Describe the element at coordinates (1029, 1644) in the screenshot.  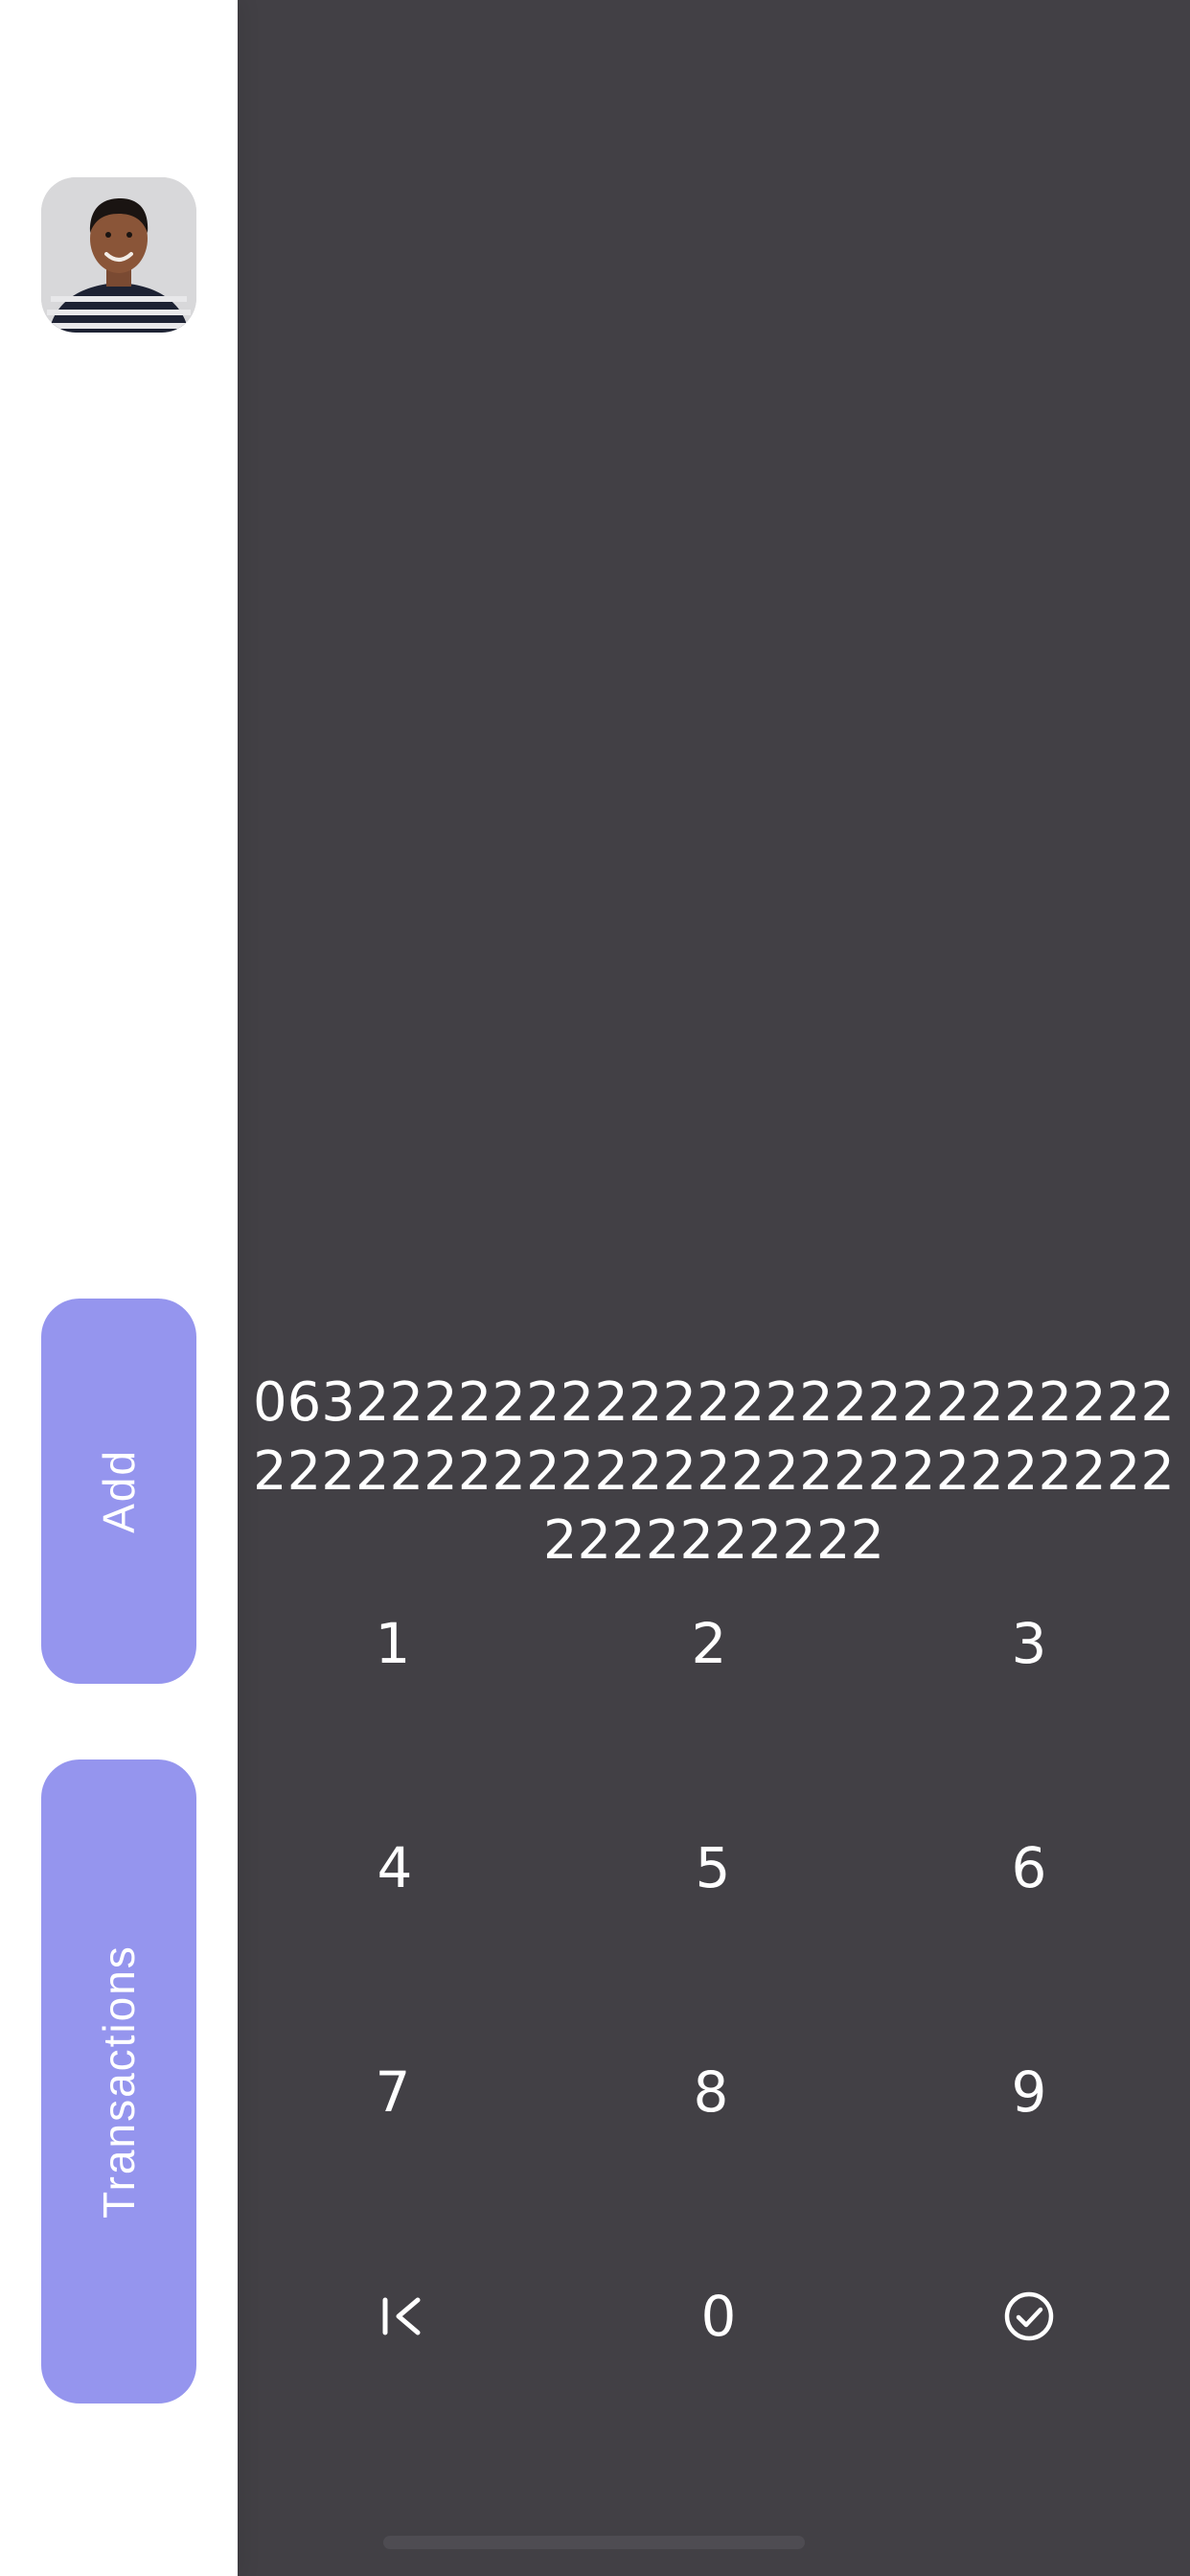
I see `key-3: 3` at that location.